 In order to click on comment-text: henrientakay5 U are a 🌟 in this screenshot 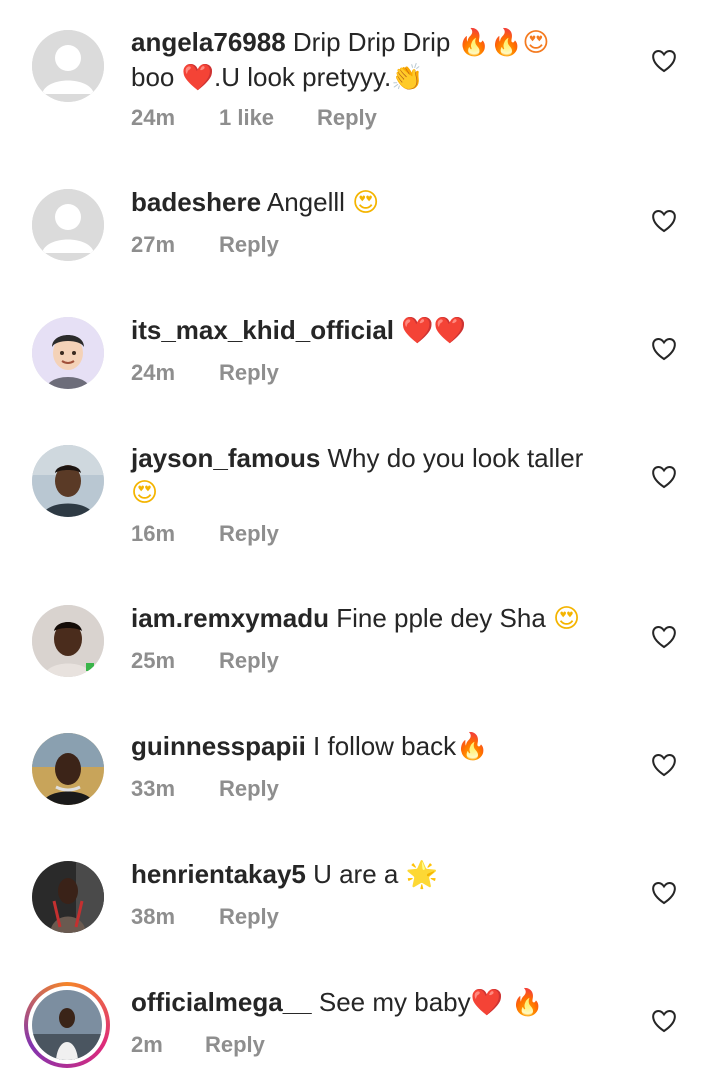, I will do `click(366, 874)`.